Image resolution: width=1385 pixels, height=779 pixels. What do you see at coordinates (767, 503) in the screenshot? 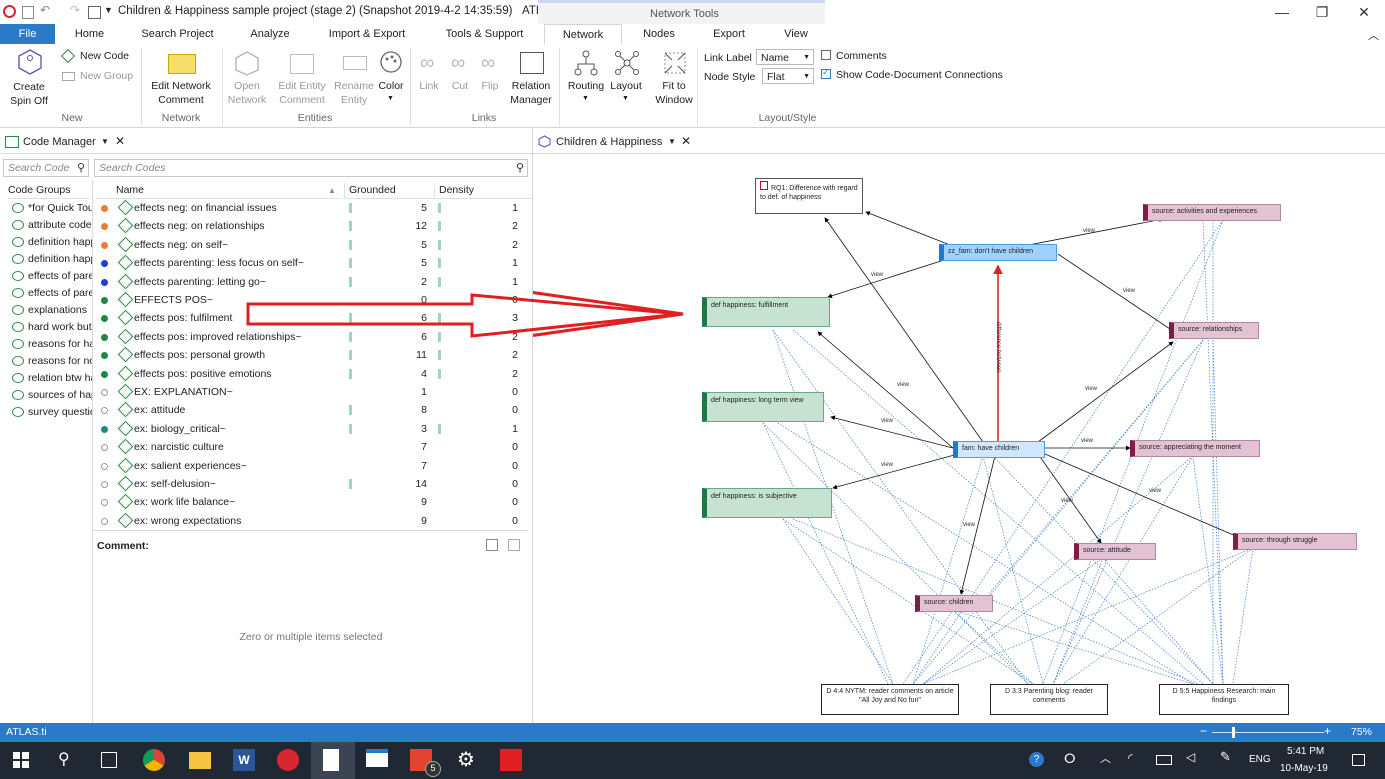
I see `code-node-def-subjective: def happiness: is subjective` at bounding box center [767, 503].